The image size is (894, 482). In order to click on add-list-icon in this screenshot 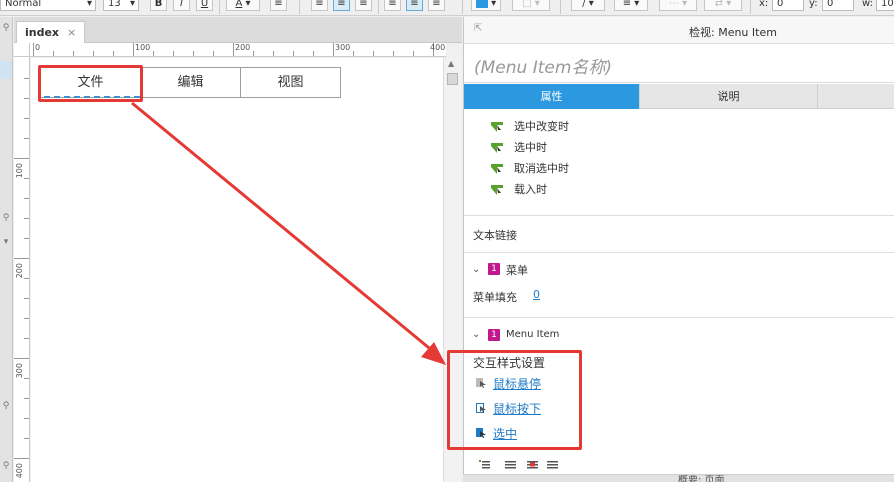, I will do `click(484, 464)`.